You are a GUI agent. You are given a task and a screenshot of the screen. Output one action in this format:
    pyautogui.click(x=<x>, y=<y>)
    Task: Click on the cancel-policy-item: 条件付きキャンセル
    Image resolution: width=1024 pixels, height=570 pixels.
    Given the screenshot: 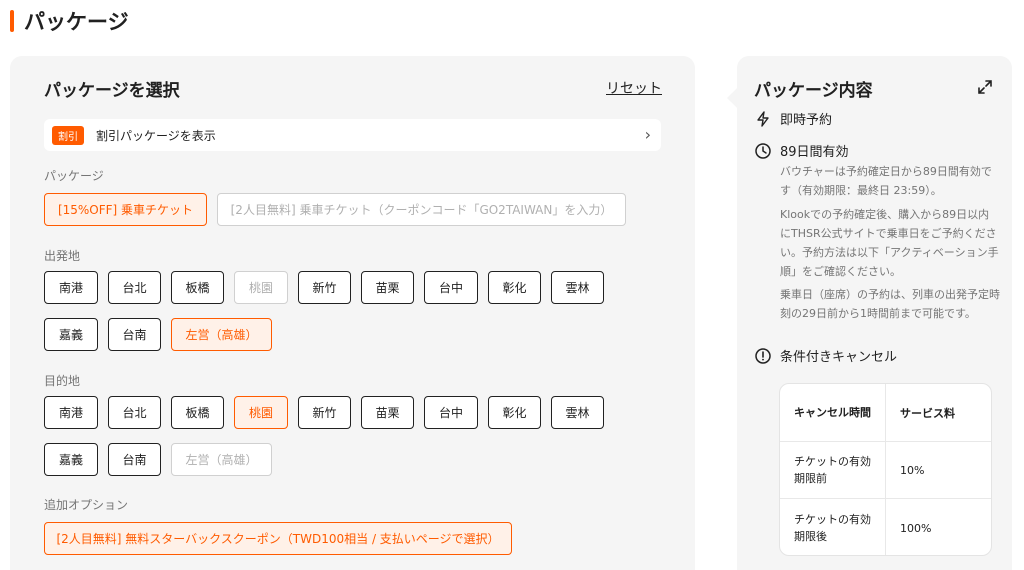 What is the action you would take?
    pyautogui.click(x=825, y=355)
    